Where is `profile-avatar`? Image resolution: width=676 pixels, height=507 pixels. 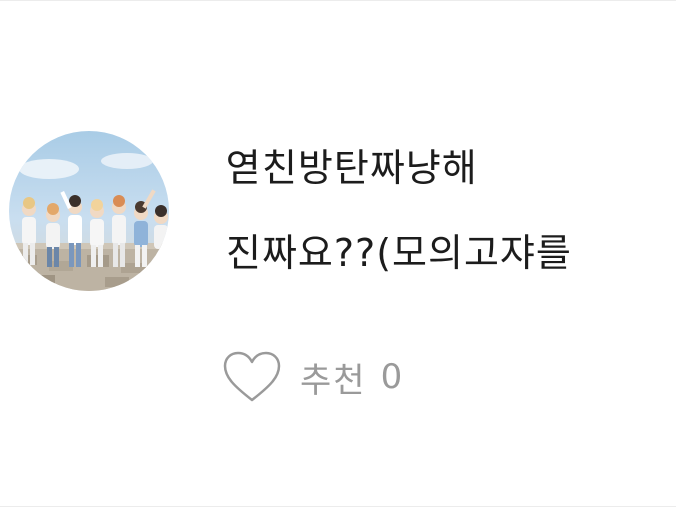 profile-avatar is located at coordinates (89, 211).